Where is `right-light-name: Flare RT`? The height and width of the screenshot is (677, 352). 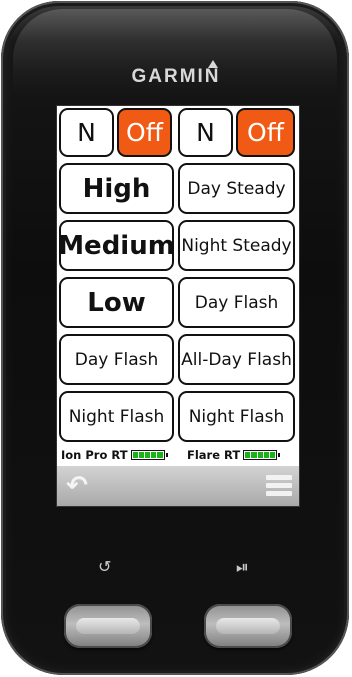
right-light-name: Flare RT is located at coordinates (214, 455).